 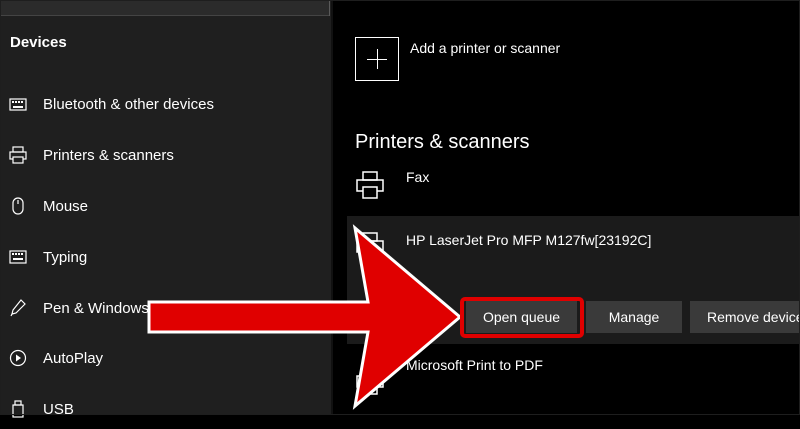 What do you see at coordinates (522, 317) in the screenshot?
I see `highlight-box` at bounding box center [522, 317].